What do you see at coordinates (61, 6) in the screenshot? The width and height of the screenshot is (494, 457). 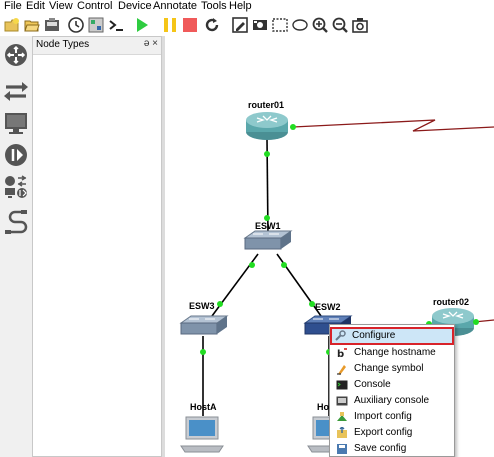 I see `menu-view: View` at bounding box center [61, 6].